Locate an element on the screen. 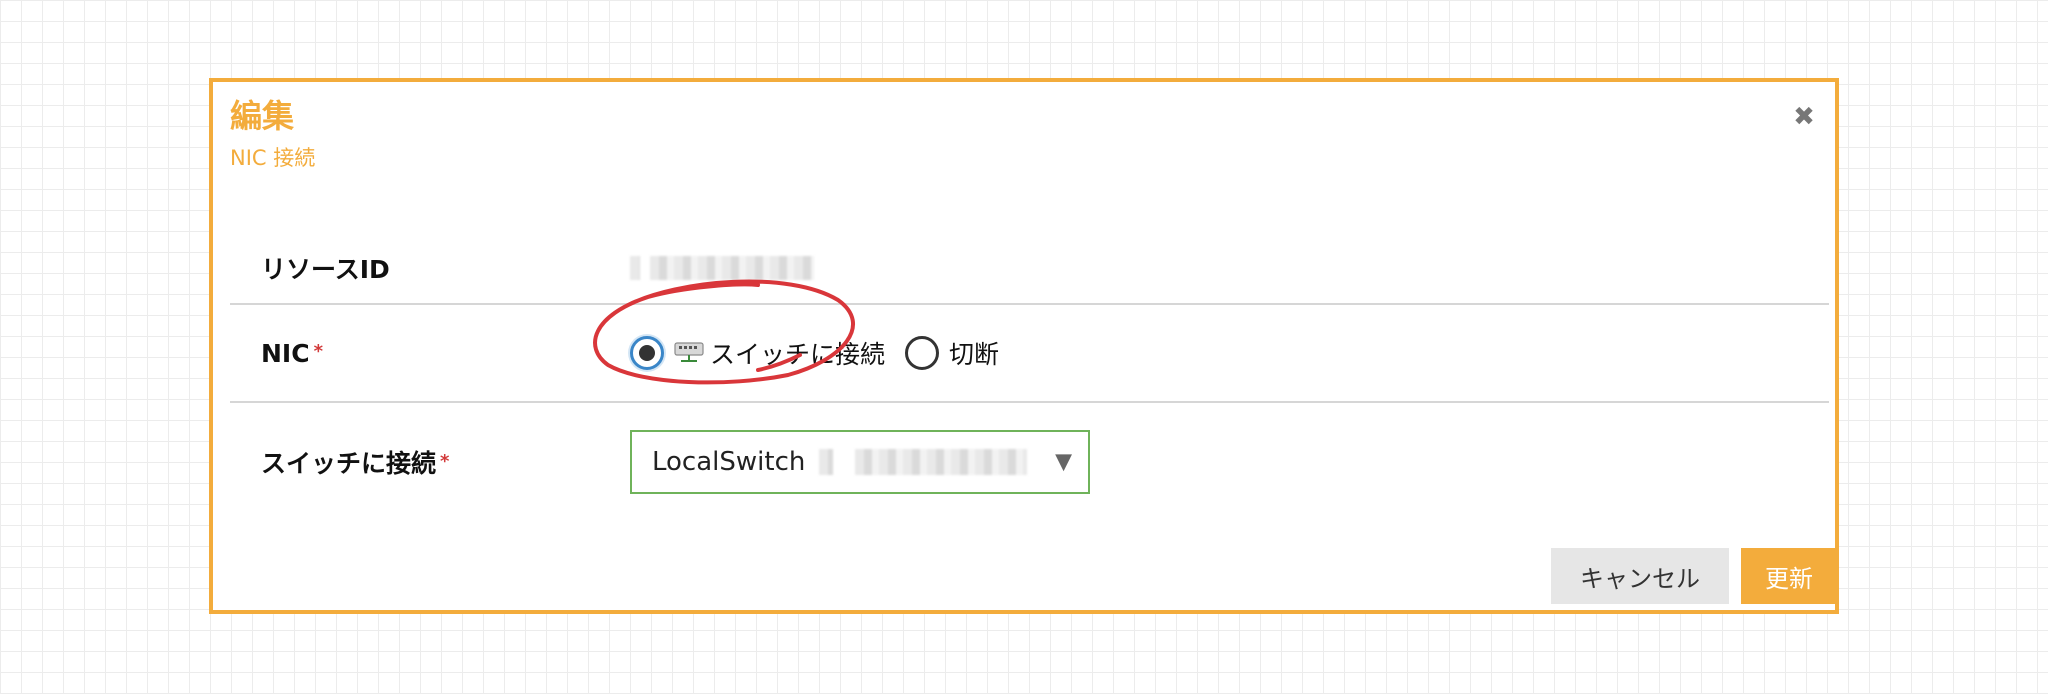 This screenshot has height=694, width=2048. dialog-subtitle: NIC 接続 is located at coordinates (273, 158).